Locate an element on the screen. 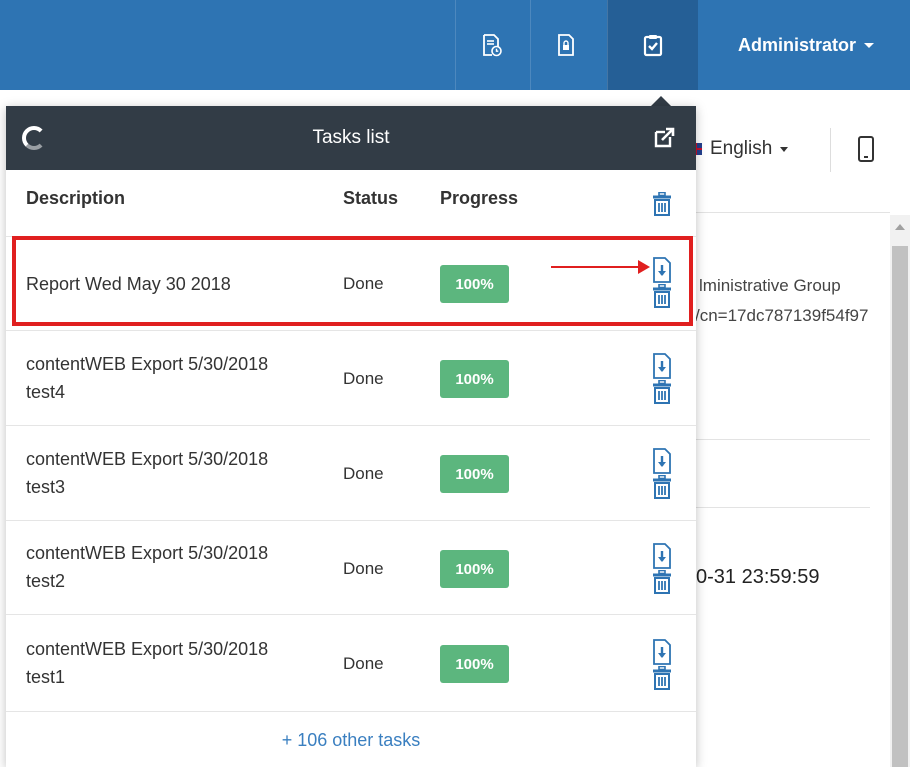 The height and width of the screenshot is (767, 910). delete-all-button is located at coordinates (662, 204).